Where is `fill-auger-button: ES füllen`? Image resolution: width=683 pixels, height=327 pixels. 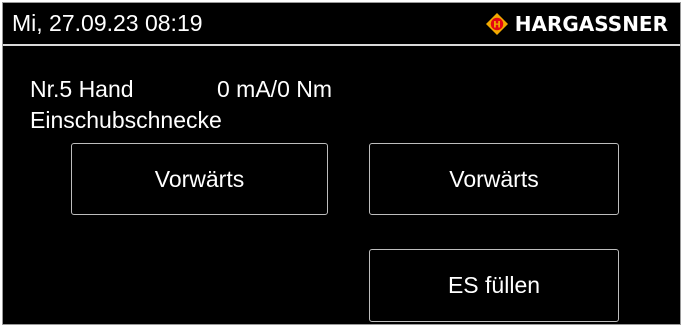 fill-auger-button: ES füllen is located at coordinates (494, 285).